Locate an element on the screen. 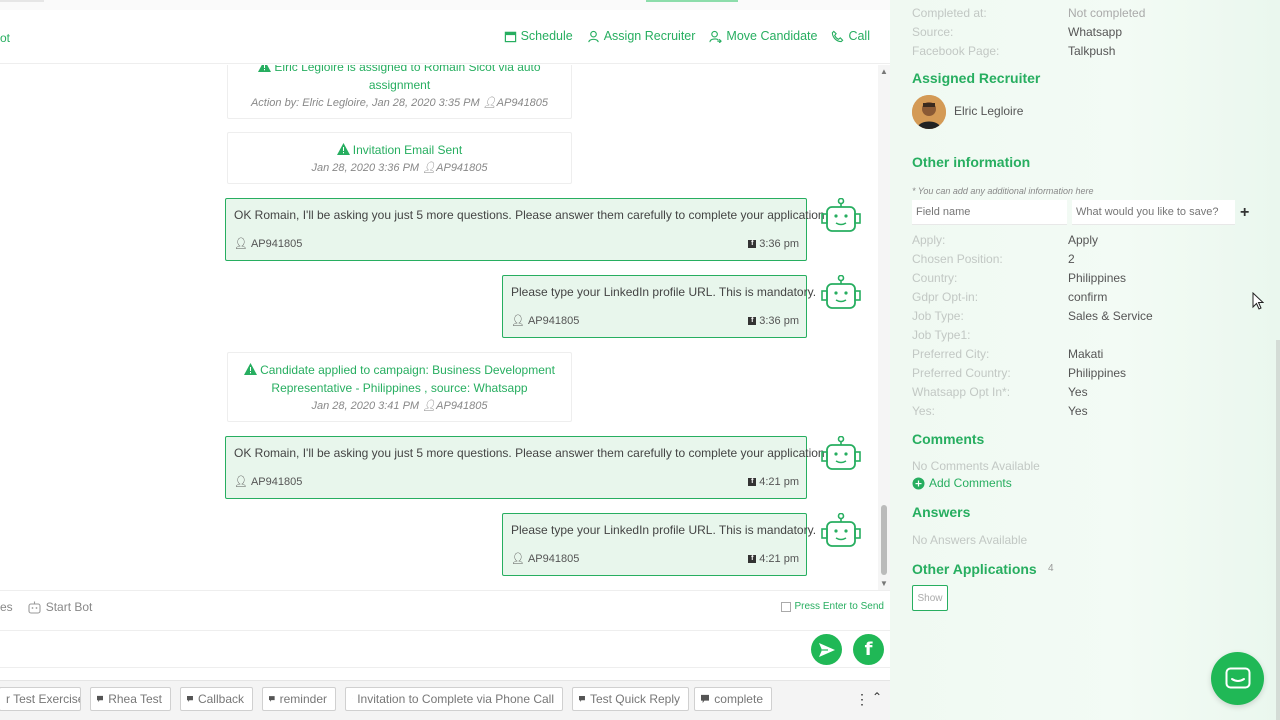 The height and width of the screenshot is (720, 1280). field-label: Job Type: is located at coordinates (938, 316).